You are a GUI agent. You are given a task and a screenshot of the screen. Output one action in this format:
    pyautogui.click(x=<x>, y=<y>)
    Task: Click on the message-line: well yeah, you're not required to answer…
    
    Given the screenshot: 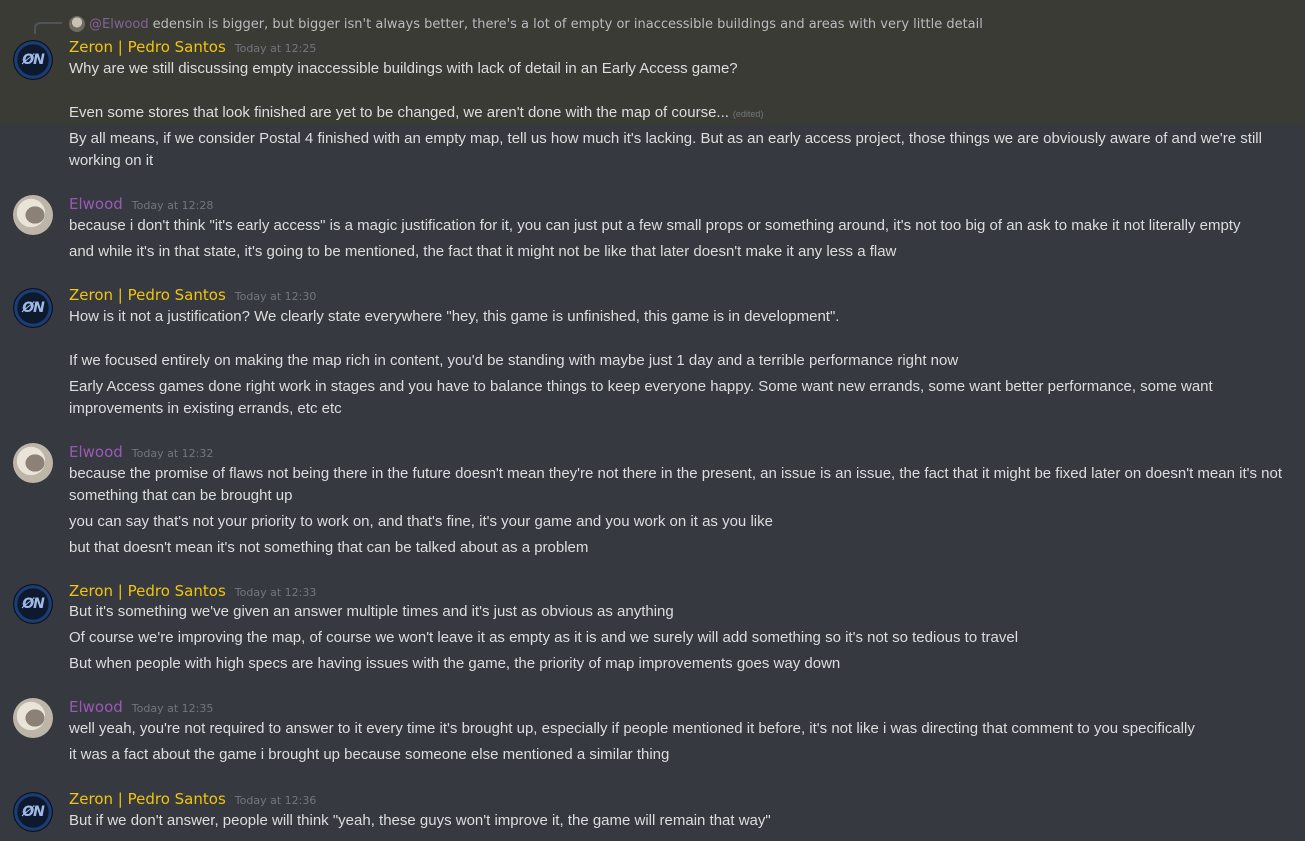 What is the action you would take?
    pyautogui.click(x=632, y=728)
    